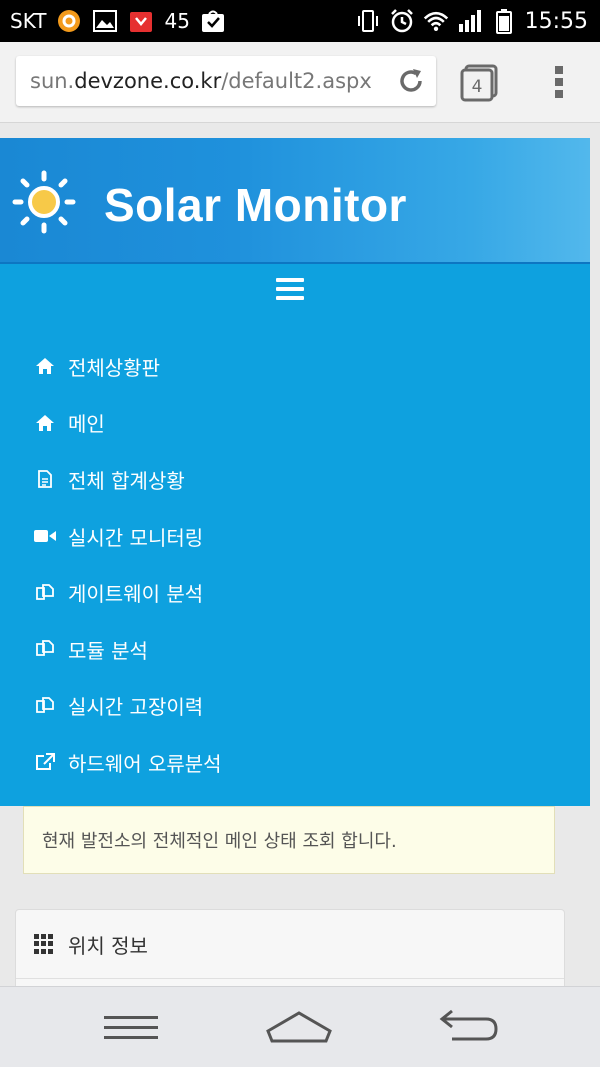 This screenshot has width=600, height=1067. Describe the element at coordinates (290, 944) in the screenshot. I see `panel-header: 위치 정보` at that location.